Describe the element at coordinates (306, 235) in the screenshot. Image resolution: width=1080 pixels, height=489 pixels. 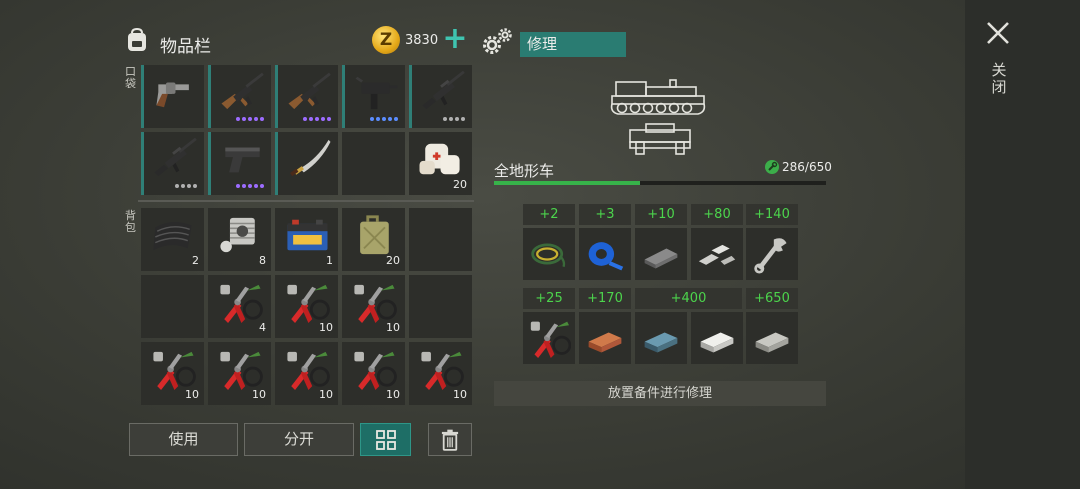
I see `car-battery-icon` at that location.